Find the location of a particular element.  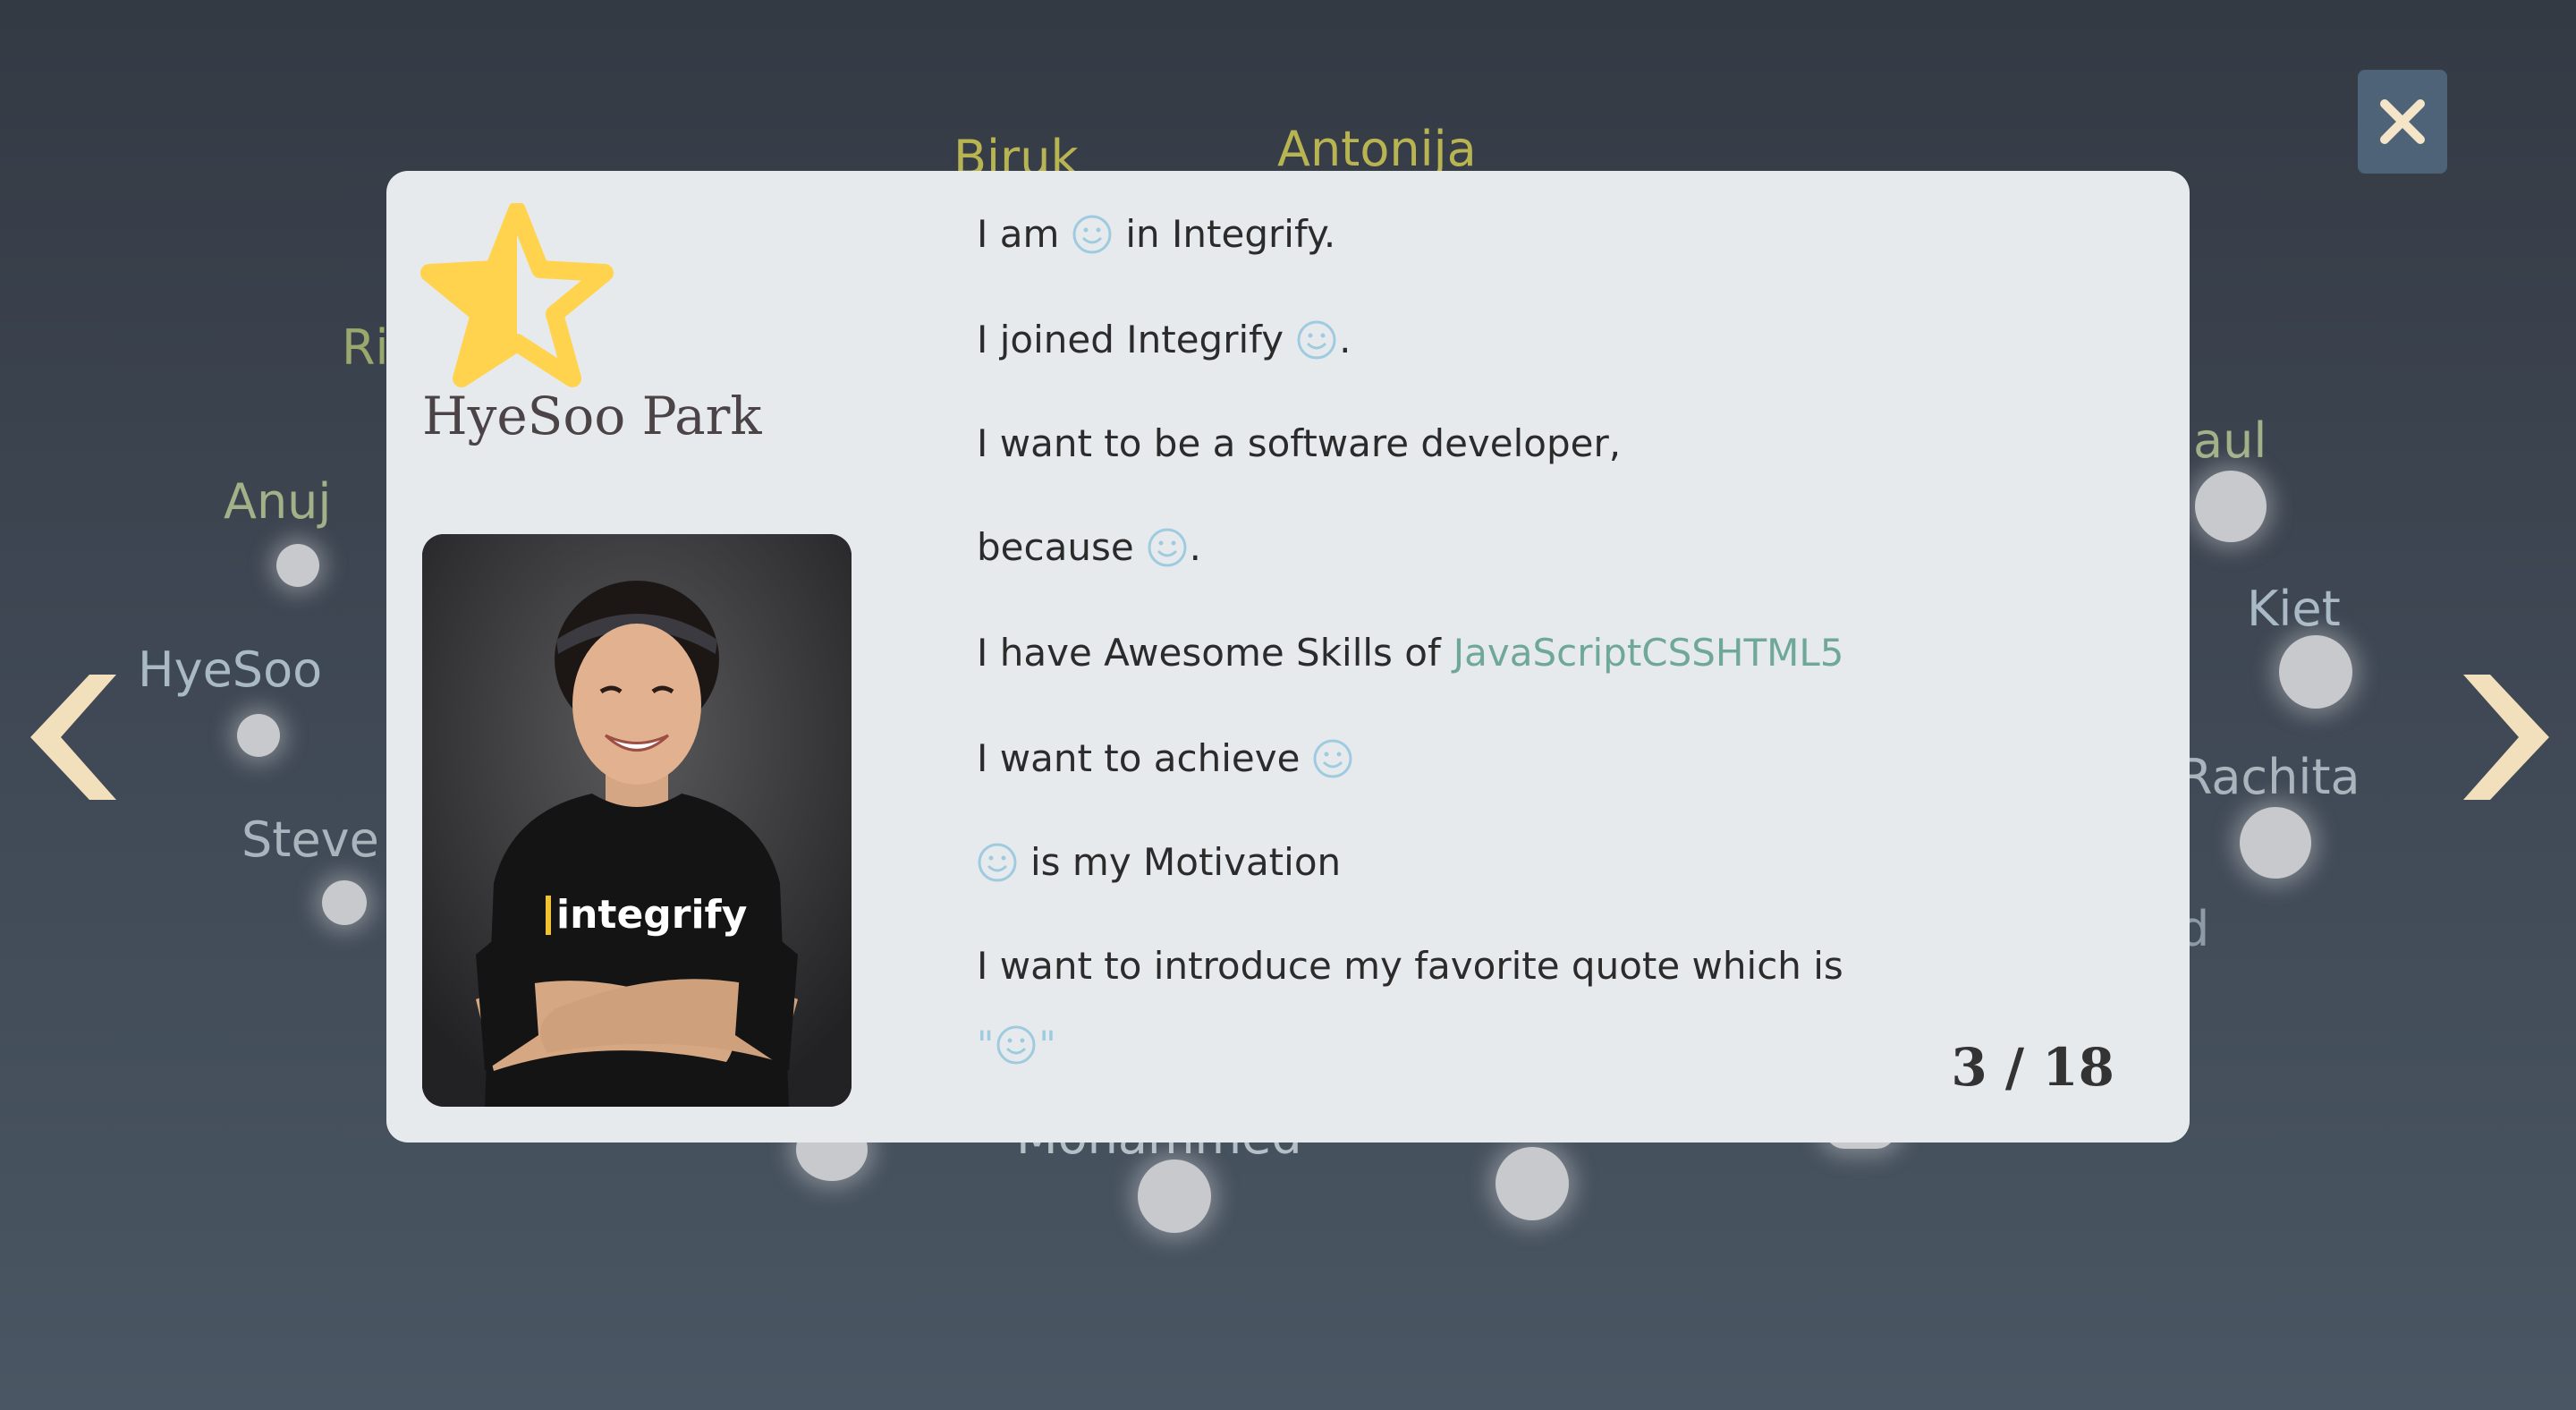

line-am: I am in Integrify. is located at coordinates (1156, 234).